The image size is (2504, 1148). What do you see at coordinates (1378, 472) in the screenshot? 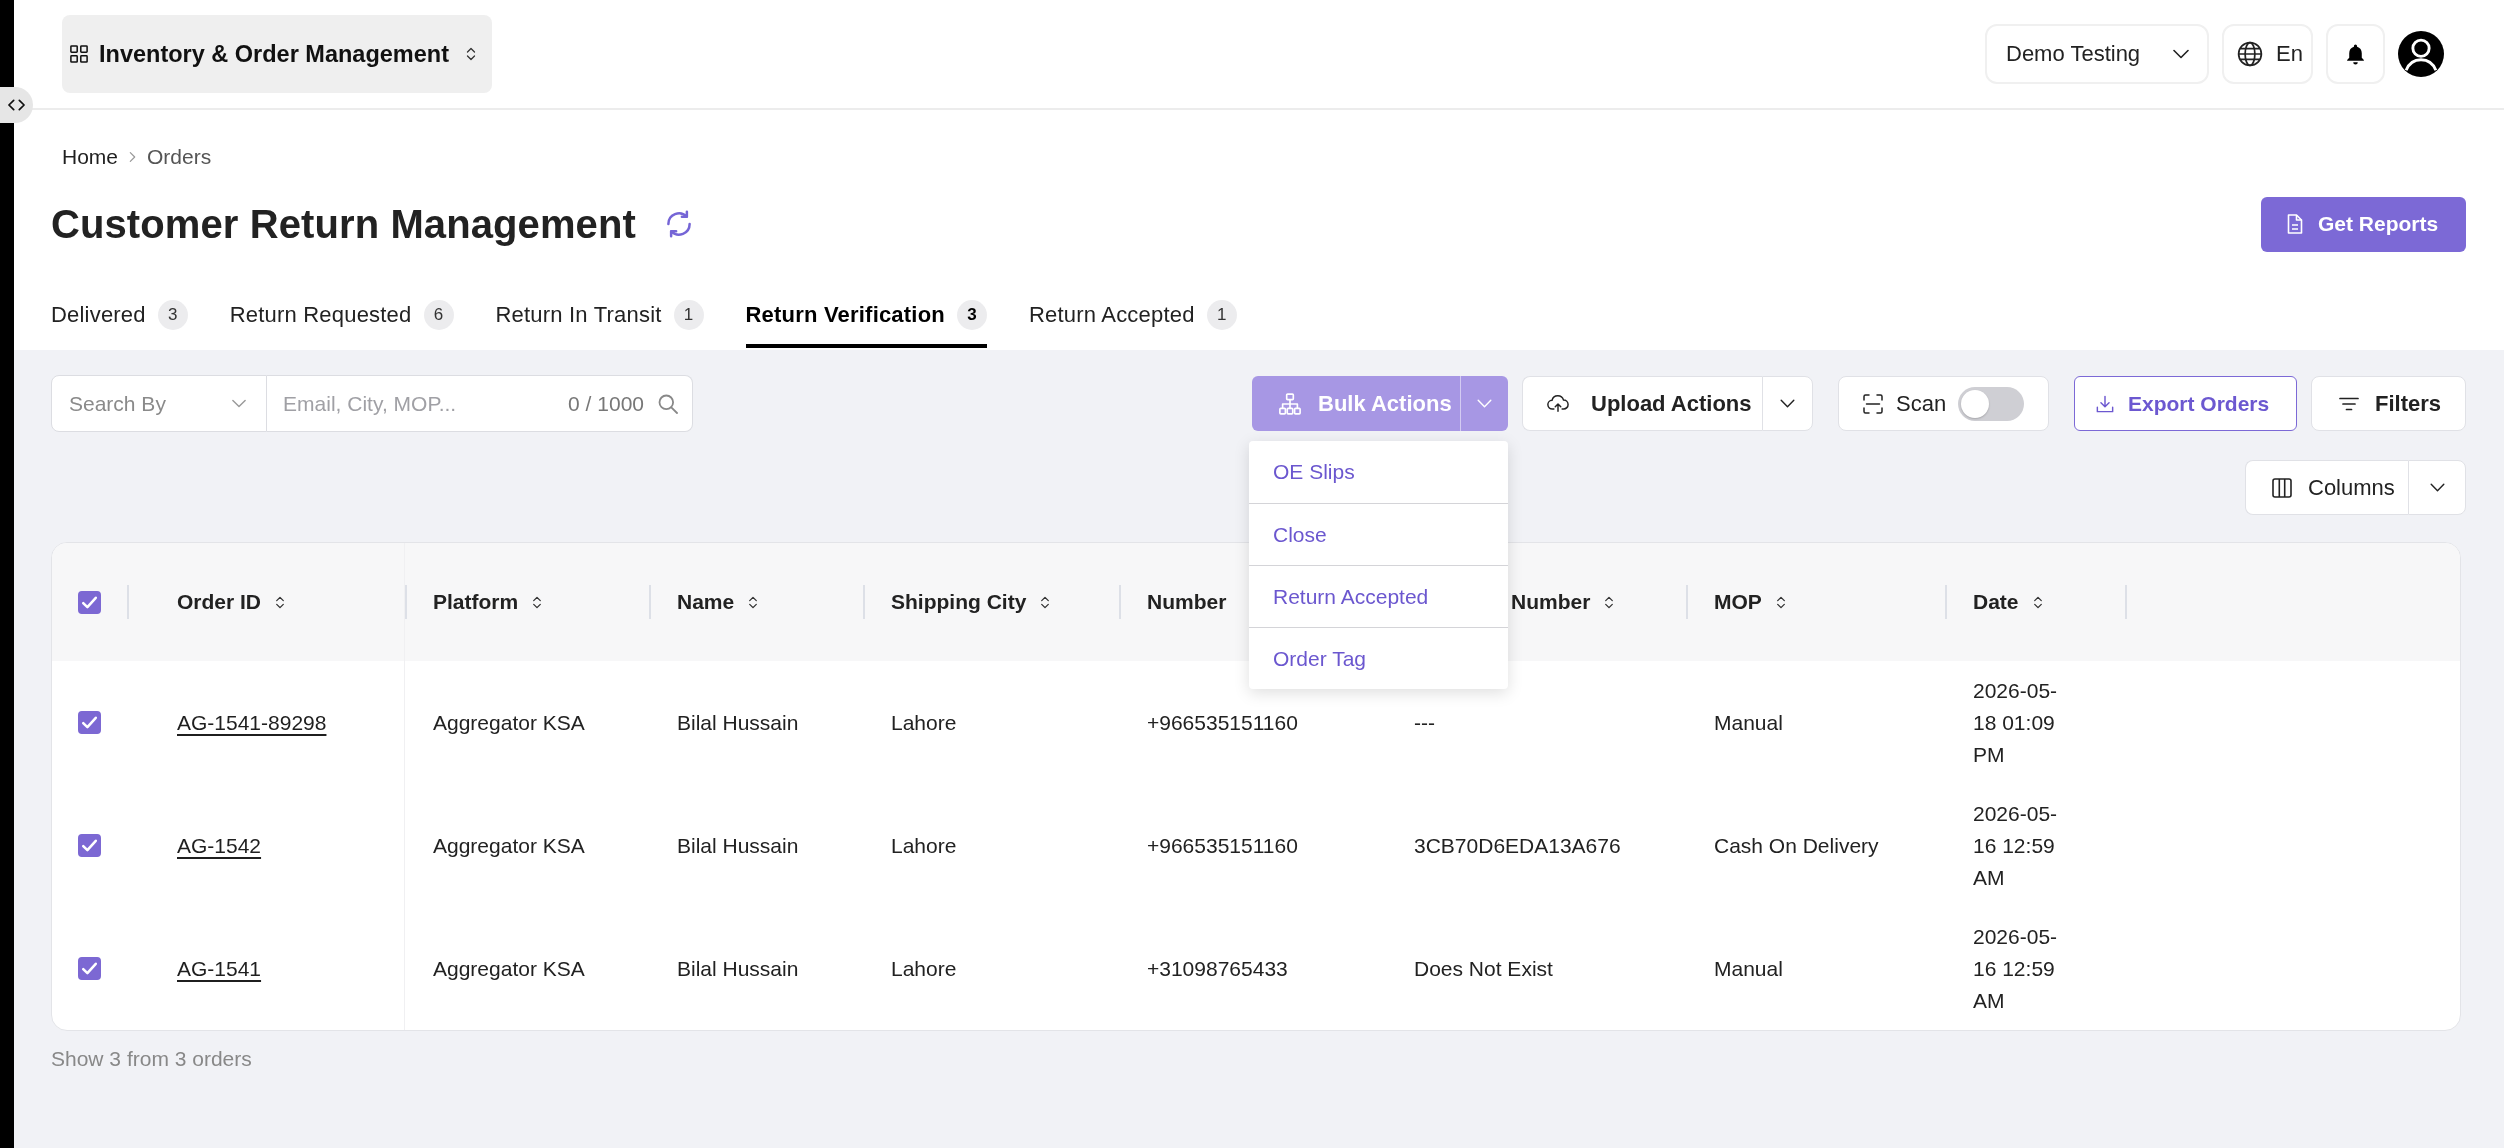
I see `menu-item: OE Slips` at bounding box center [1378, 472].